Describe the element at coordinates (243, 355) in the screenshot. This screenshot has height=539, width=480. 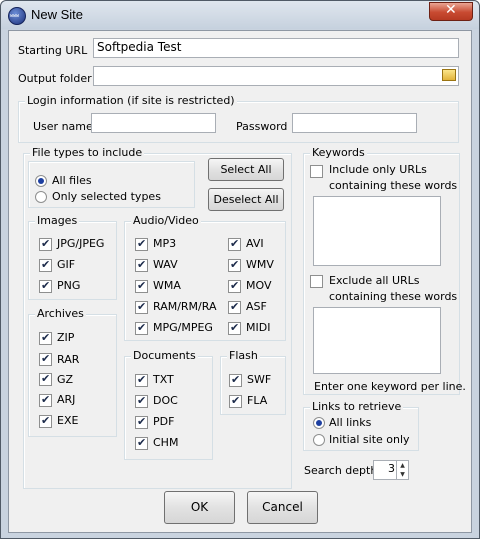
I see `flash-legend: Flash` at that location.